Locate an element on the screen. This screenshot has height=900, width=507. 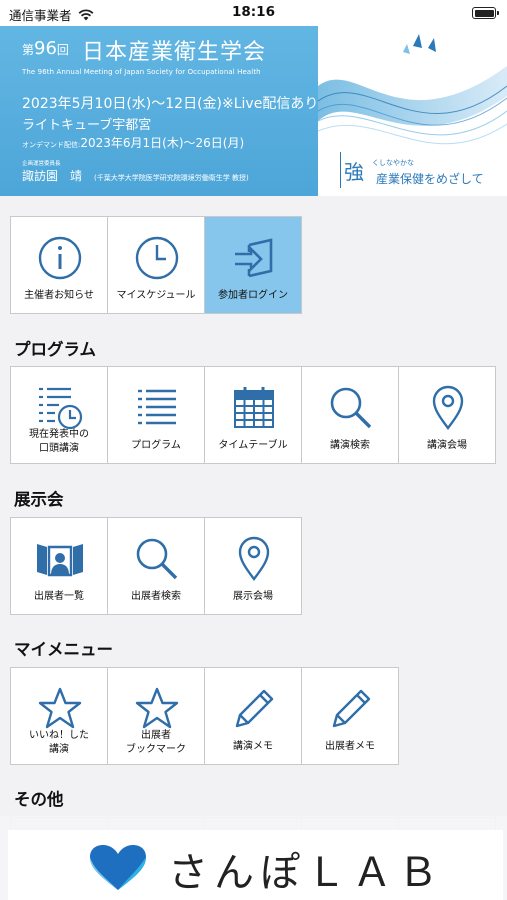
menu-tile-exhibitor-list: 出展者一覧 is located at coordinates (59, 566).